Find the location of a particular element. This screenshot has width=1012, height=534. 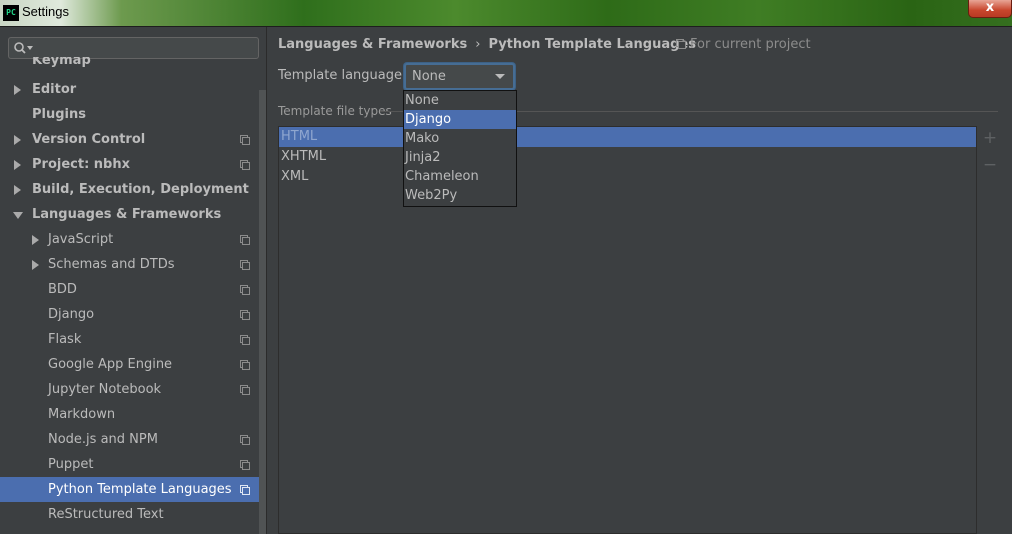

sidebar-item-label: Markdown is located at coordinates (82, 414).